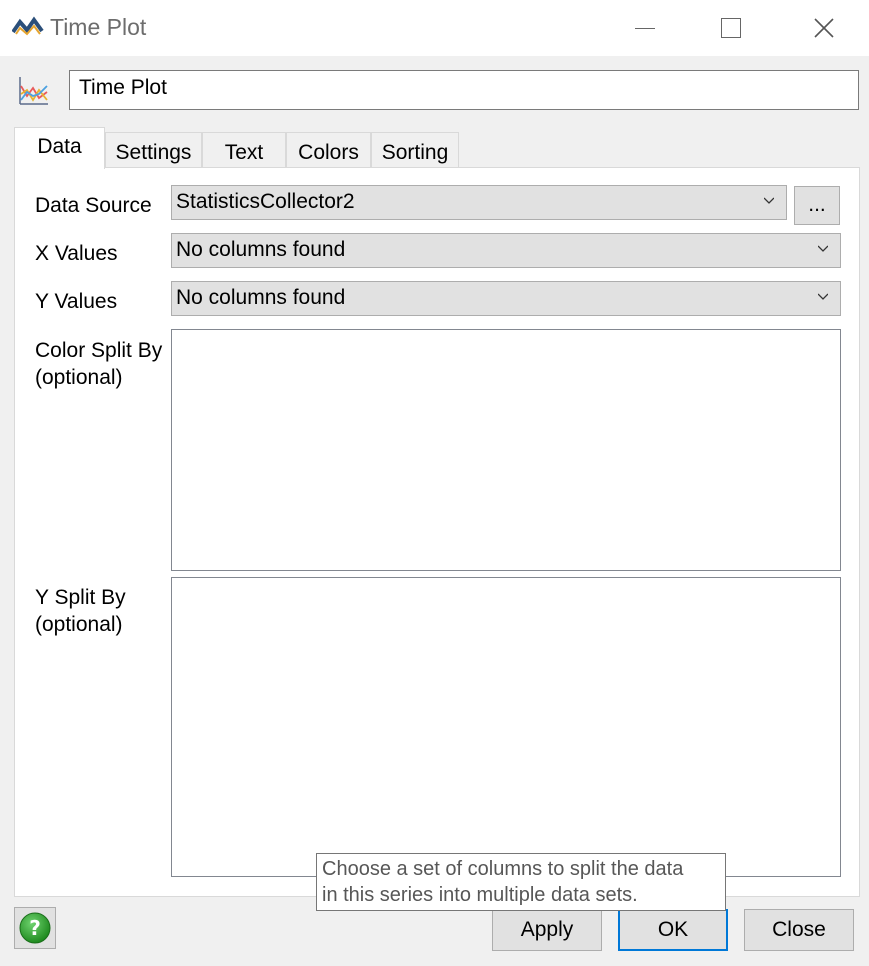 Image resolution: width=869 pixels, height=966 pixels. Describe the element at coordinates (479, 202) in the screenshot. I see `data-source-dropdown: StatisticsCollector2` at that location.